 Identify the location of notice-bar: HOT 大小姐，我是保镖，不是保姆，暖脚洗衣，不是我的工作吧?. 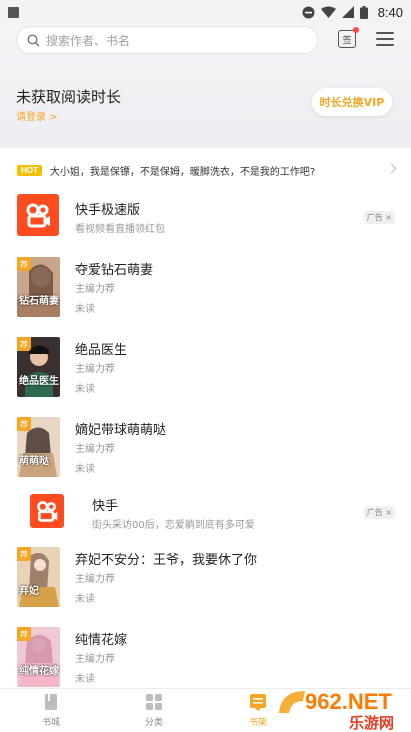
(205, 170).